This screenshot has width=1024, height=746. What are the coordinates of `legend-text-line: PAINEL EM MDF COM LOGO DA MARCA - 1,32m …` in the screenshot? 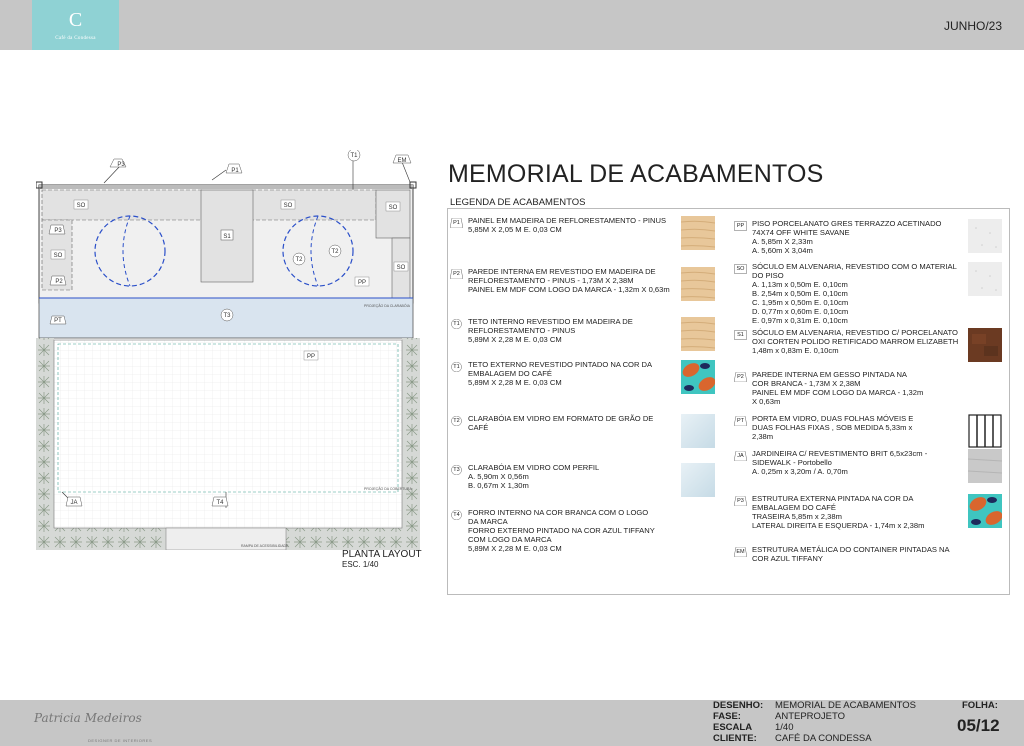 It's located at (569, 289).